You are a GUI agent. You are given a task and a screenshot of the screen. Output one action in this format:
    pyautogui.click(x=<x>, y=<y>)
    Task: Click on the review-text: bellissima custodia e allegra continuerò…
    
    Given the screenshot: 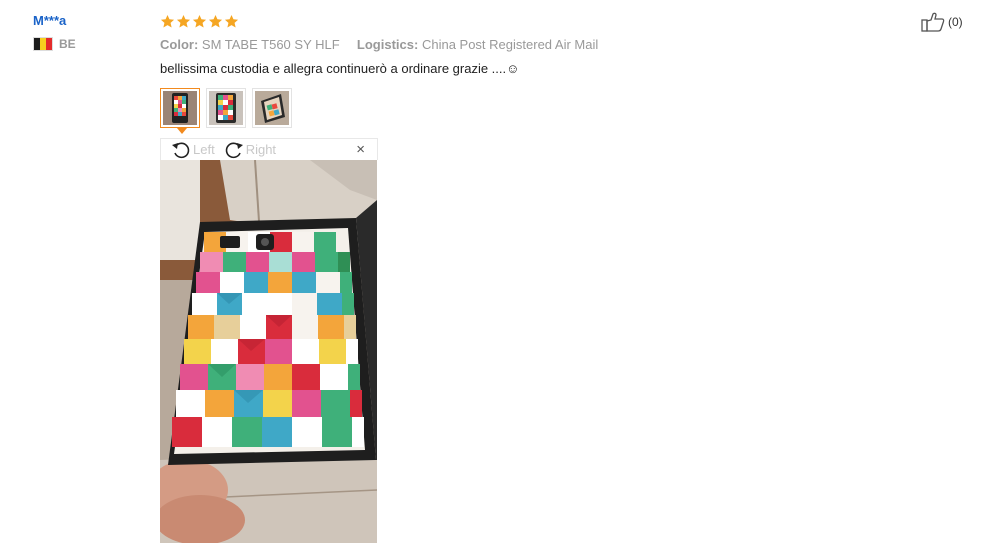 What is the action you would take?
    pyautogui.click(x=340, y=68)
    